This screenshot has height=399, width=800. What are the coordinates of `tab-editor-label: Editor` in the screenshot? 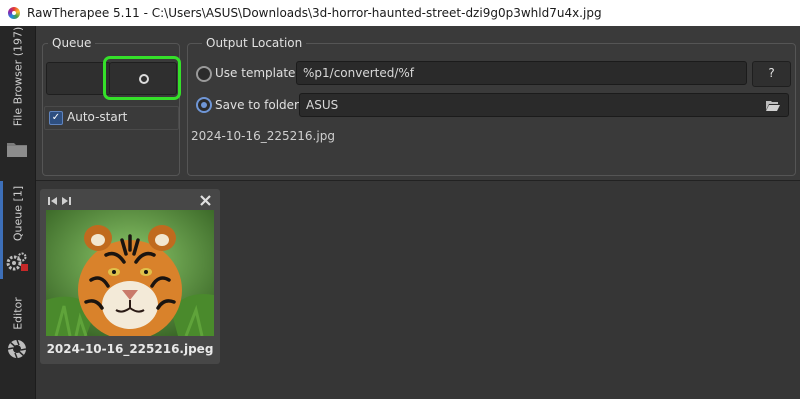 It's located at (17, 313).